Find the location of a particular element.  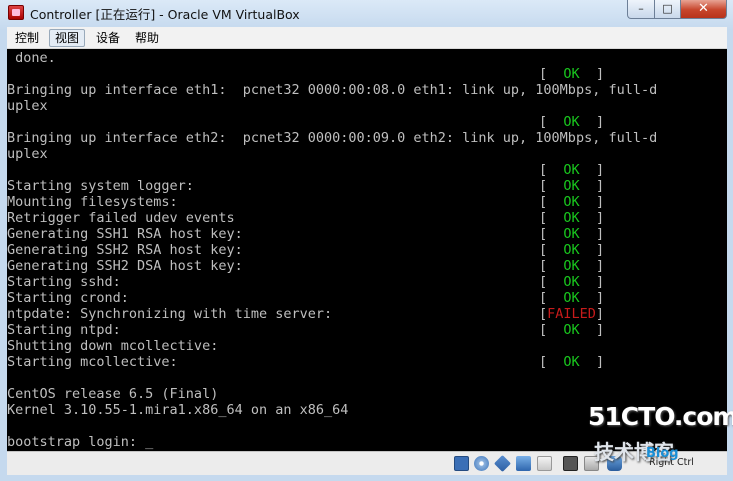

console-line: Generating SSH2 RSA host key: is located at coordinates (125, 250).